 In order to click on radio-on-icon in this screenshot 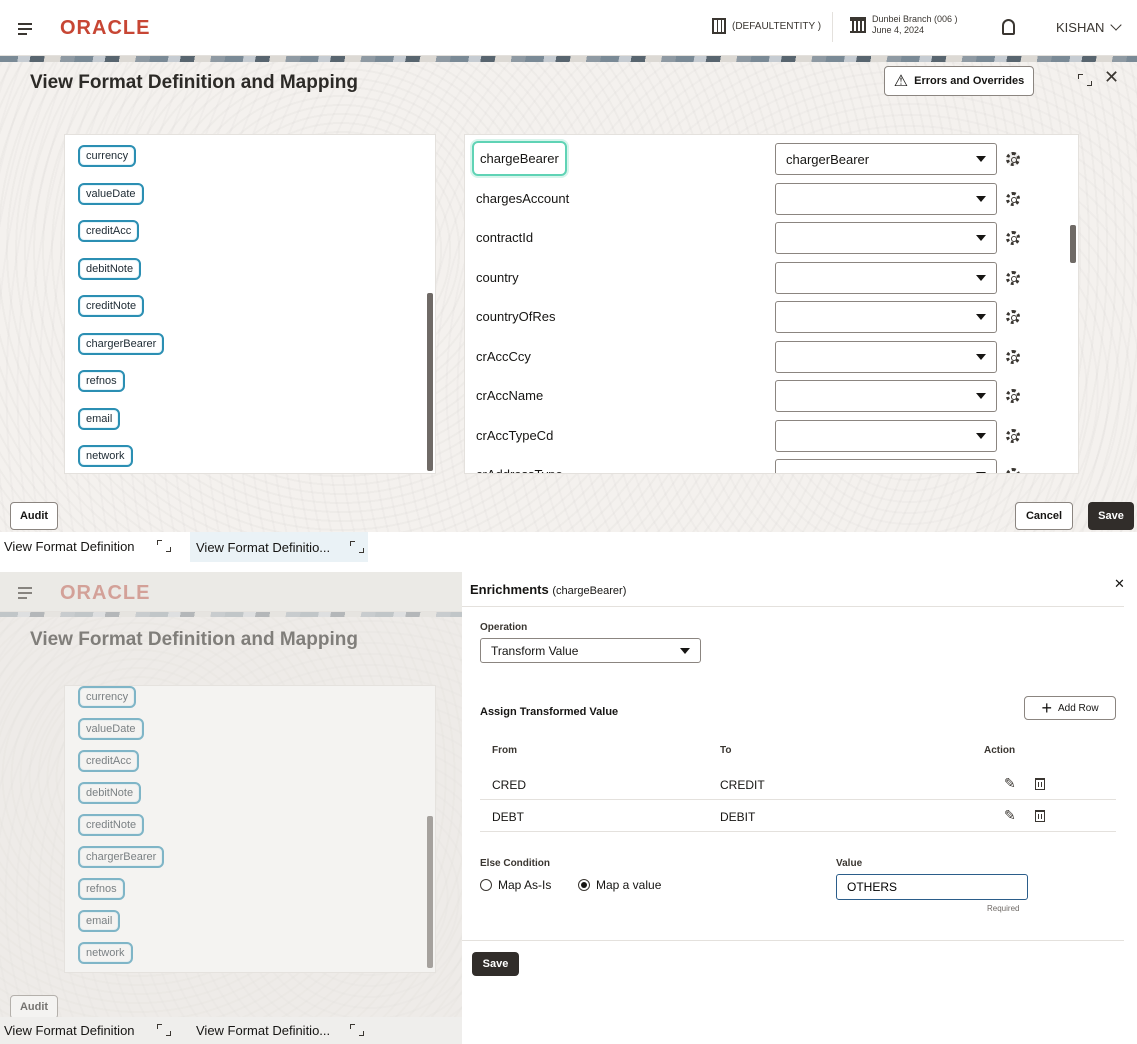, I will do `click(584, 885)`.